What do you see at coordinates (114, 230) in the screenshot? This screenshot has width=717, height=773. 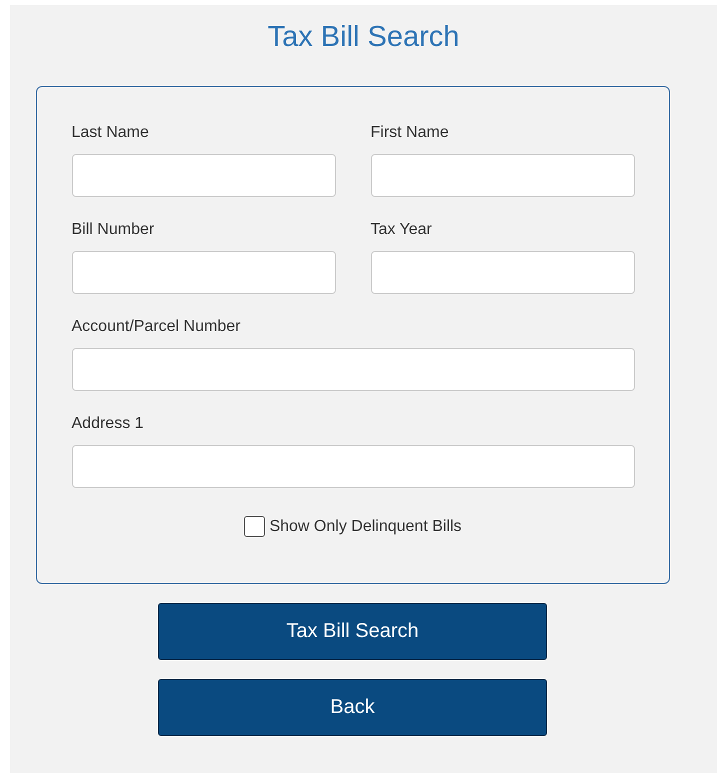 I see `field-label: Bill Number` at bounding box center [114, 230].